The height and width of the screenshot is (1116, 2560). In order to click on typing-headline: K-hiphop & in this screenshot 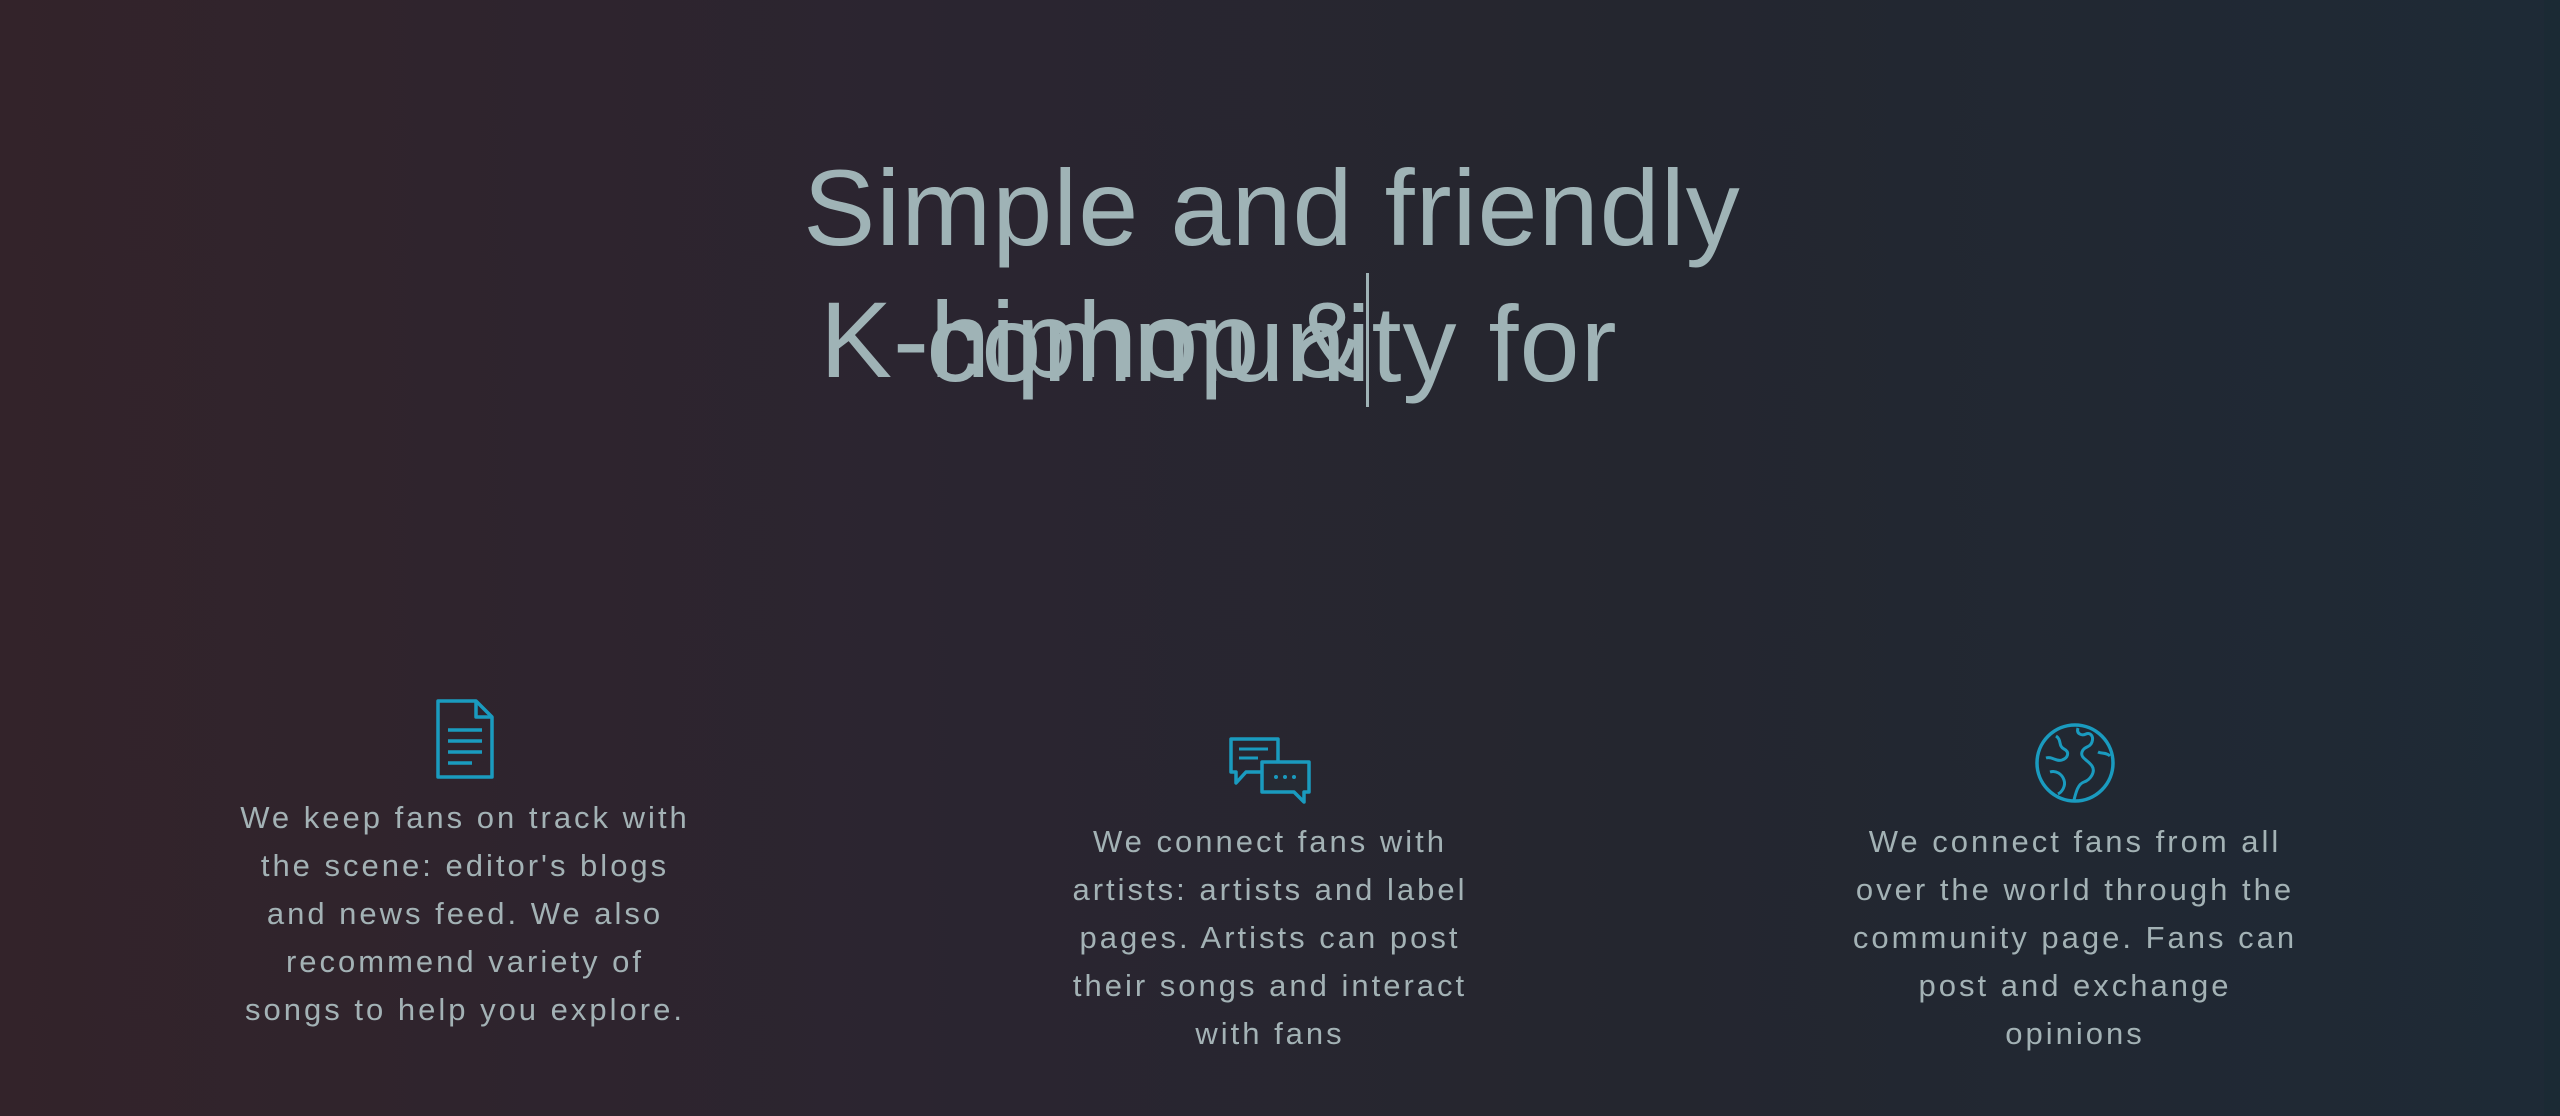, I will do `click(1095, 340)`.